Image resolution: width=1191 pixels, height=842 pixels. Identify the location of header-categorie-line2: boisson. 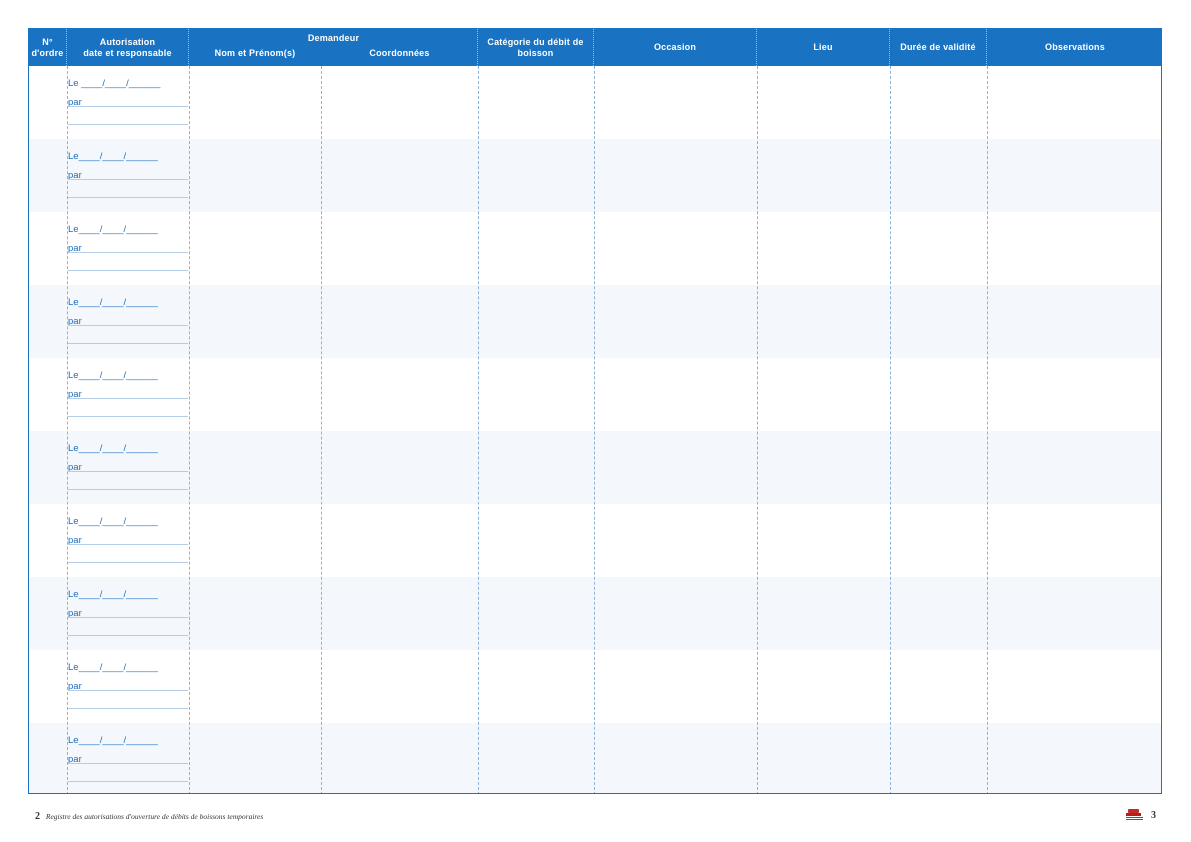
(535, 52).